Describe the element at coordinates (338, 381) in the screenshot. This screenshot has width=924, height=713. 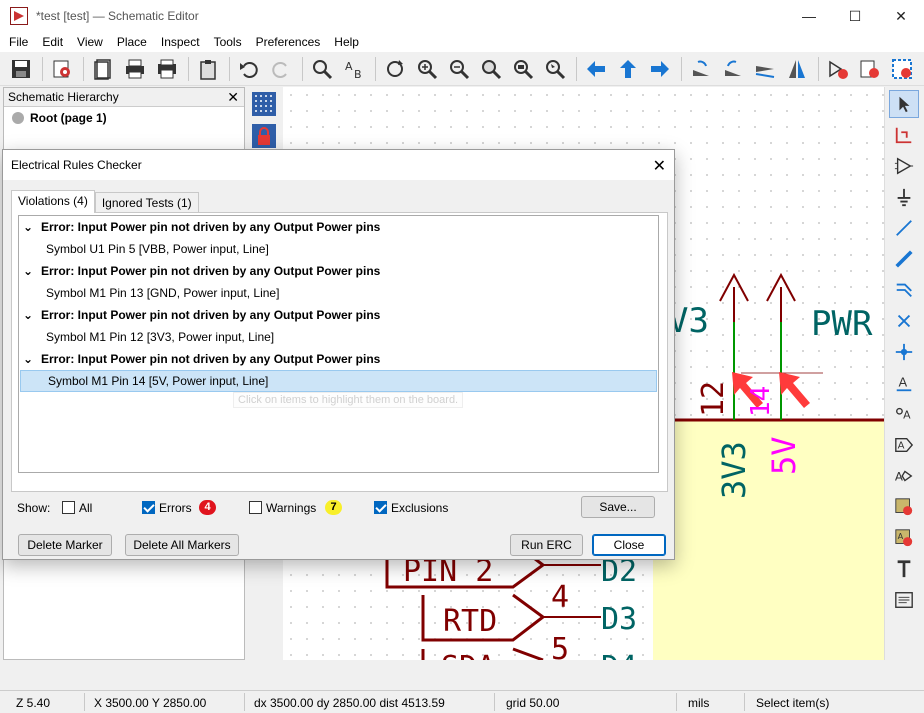
I see `violation-item-selected: Symbol M1 Pin 14 [5V, Power input, Line]` at that location.